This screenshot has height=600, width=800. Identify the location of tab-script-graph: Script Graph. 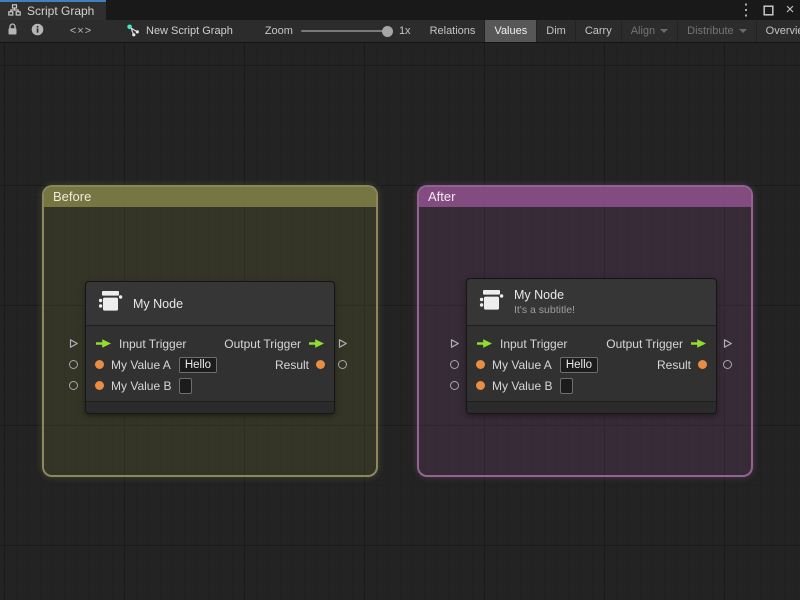
(53, 10).